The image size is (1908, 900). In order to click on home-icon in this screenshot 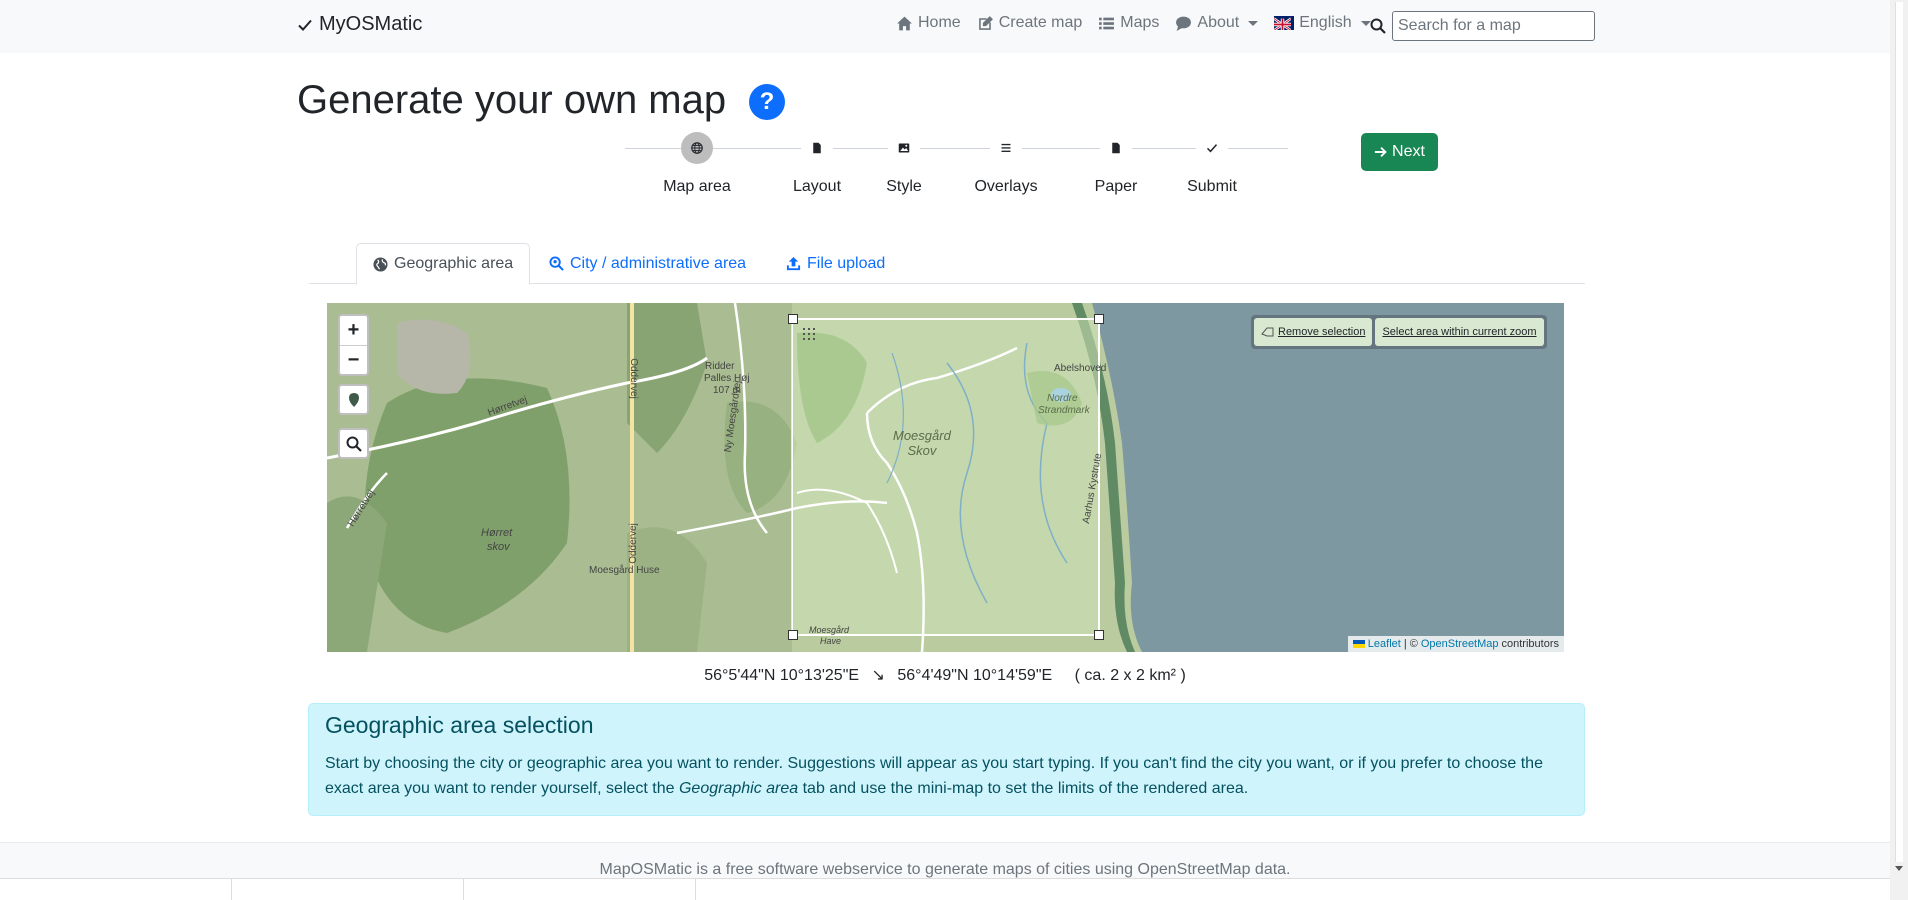, I will do `click(904, 23)`.